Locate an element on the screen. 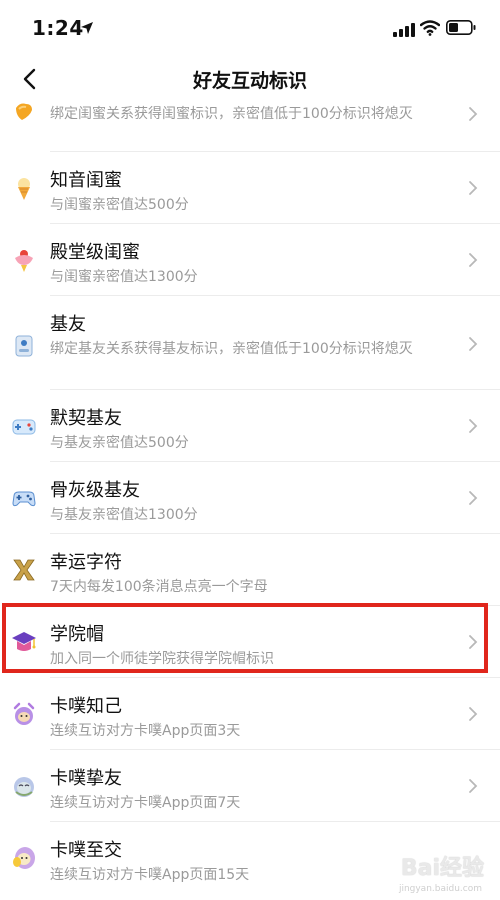  orange-heart-icon is located at coordinates (24, 112).